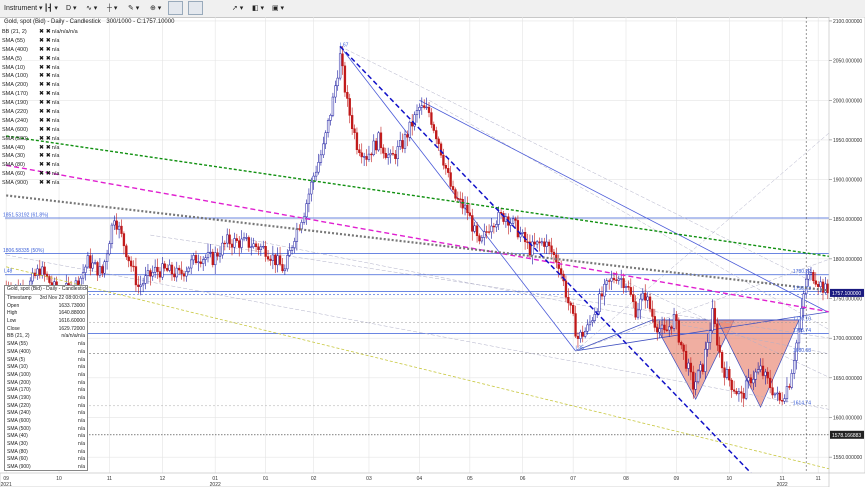 The image size is (865, 487). I want to click on data-box-key: Timestamp, so click(19, 298).